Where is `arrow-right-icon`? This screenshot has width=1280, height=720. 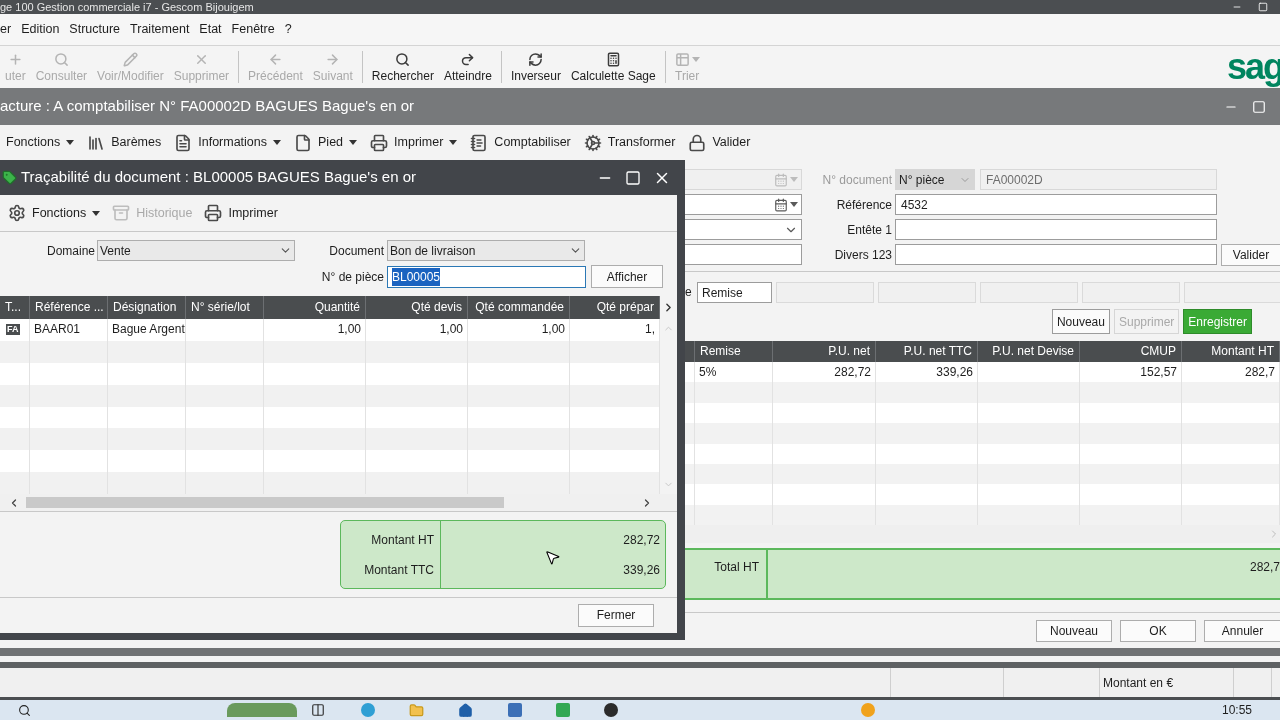 arrow-right-icon is located at coordinates (333, 59).